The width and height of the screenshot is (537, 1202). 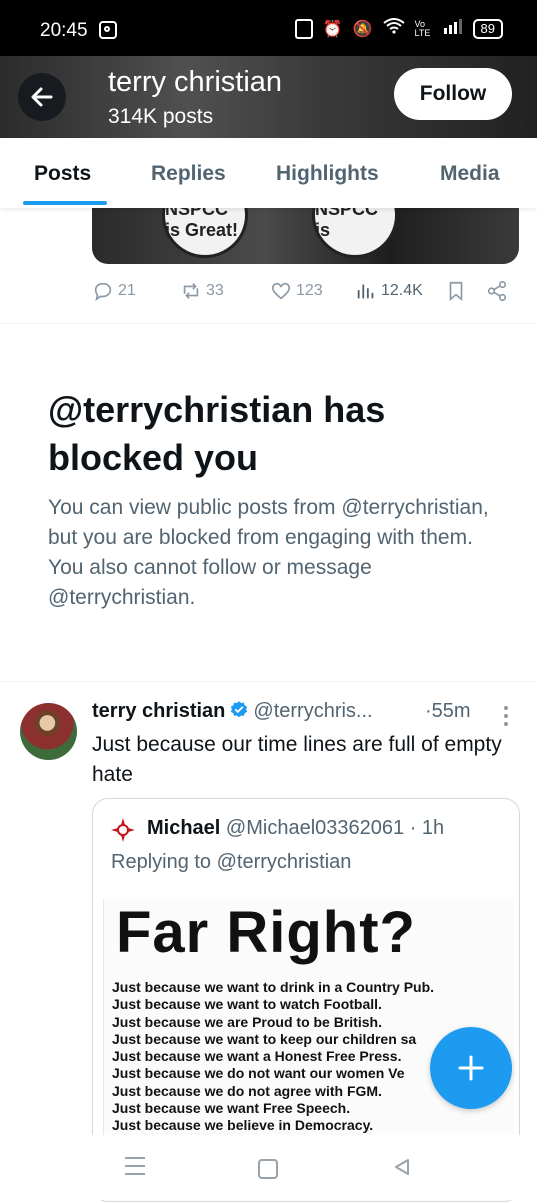 What do you see at coordinates (427, 828) in the screenshot?
I see `quoted-time: · 1h` at bounding box center [427, 828].